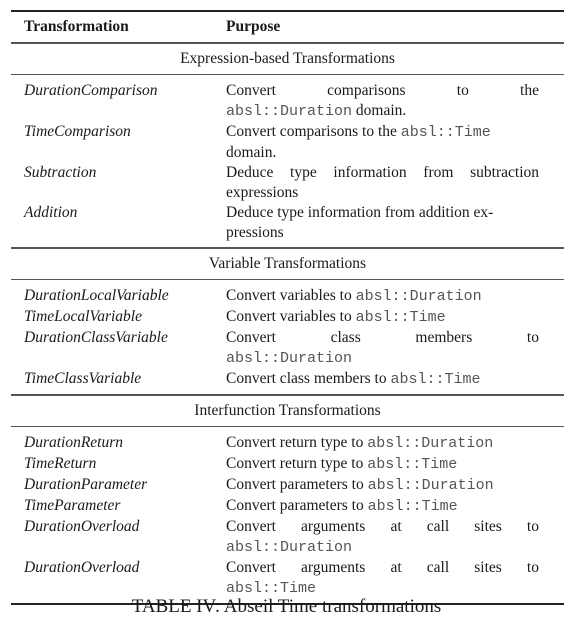 This screenshot has width=573, height=630. I want to click on transformation-name: TimeComparison, so click(77, 131).